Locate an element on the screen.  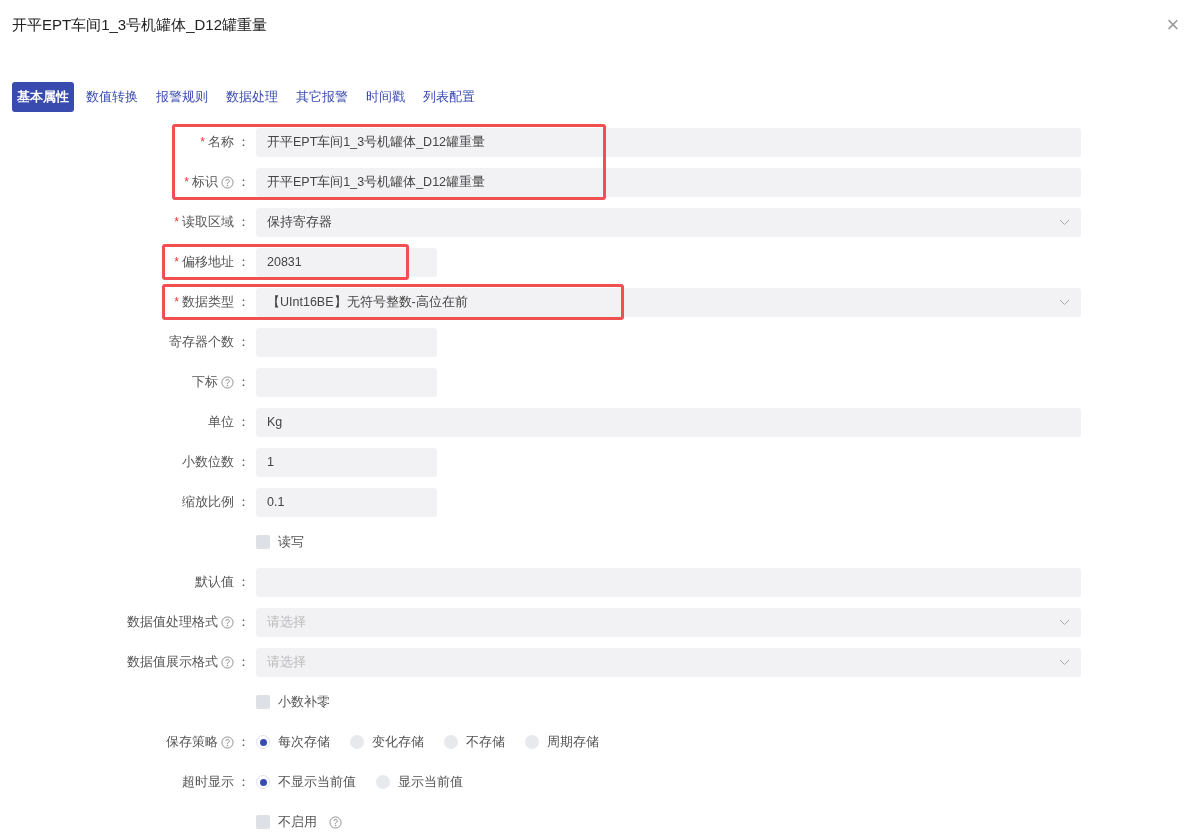
field-label: 缩放比例 is located at coordinates (208, 502).